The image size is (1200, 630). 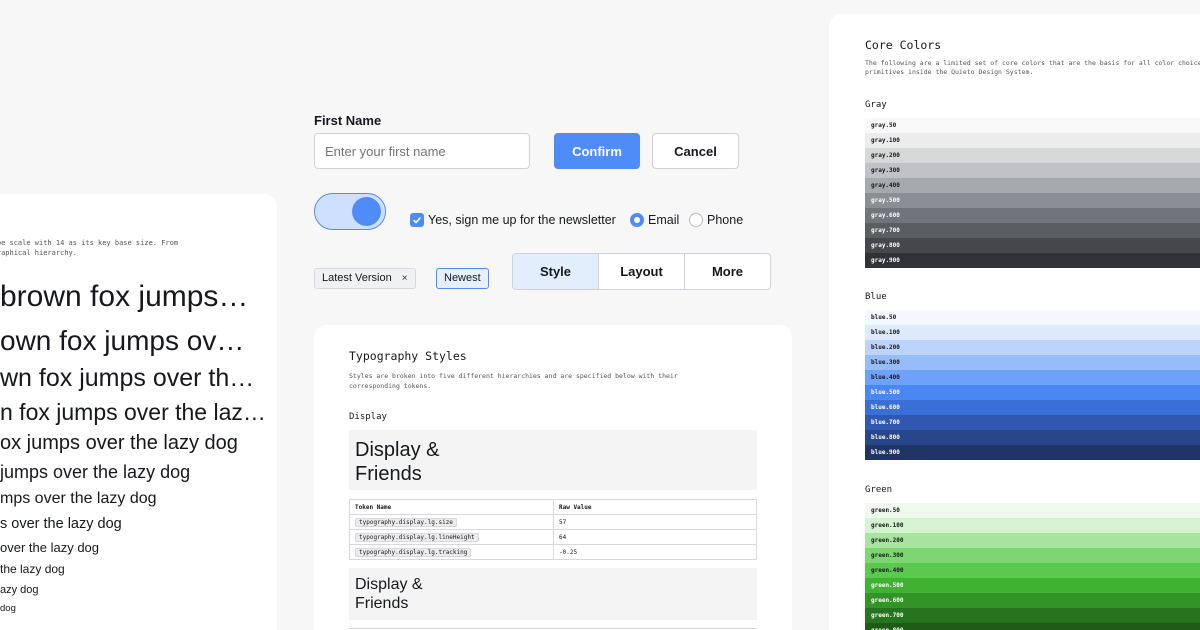 I want to click on color-swatch: green.50, so click(x=1032, y=510).